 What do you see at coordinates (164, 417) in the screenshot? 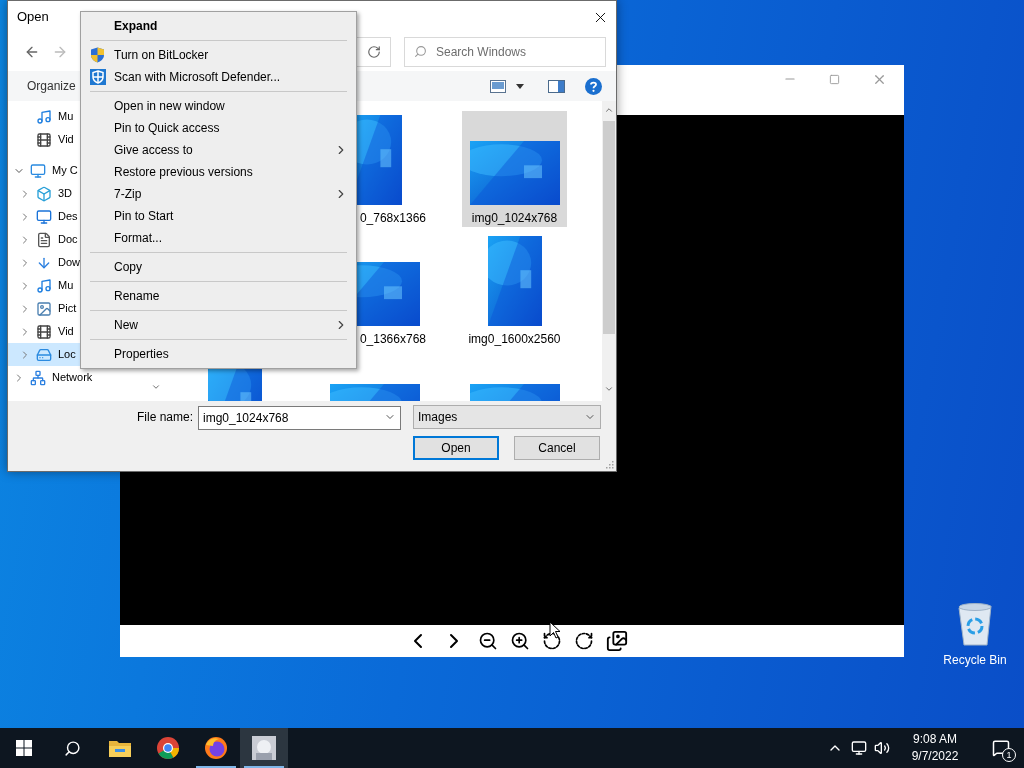
I see `file-name-label: File name:` at bounding box center [164, 417].